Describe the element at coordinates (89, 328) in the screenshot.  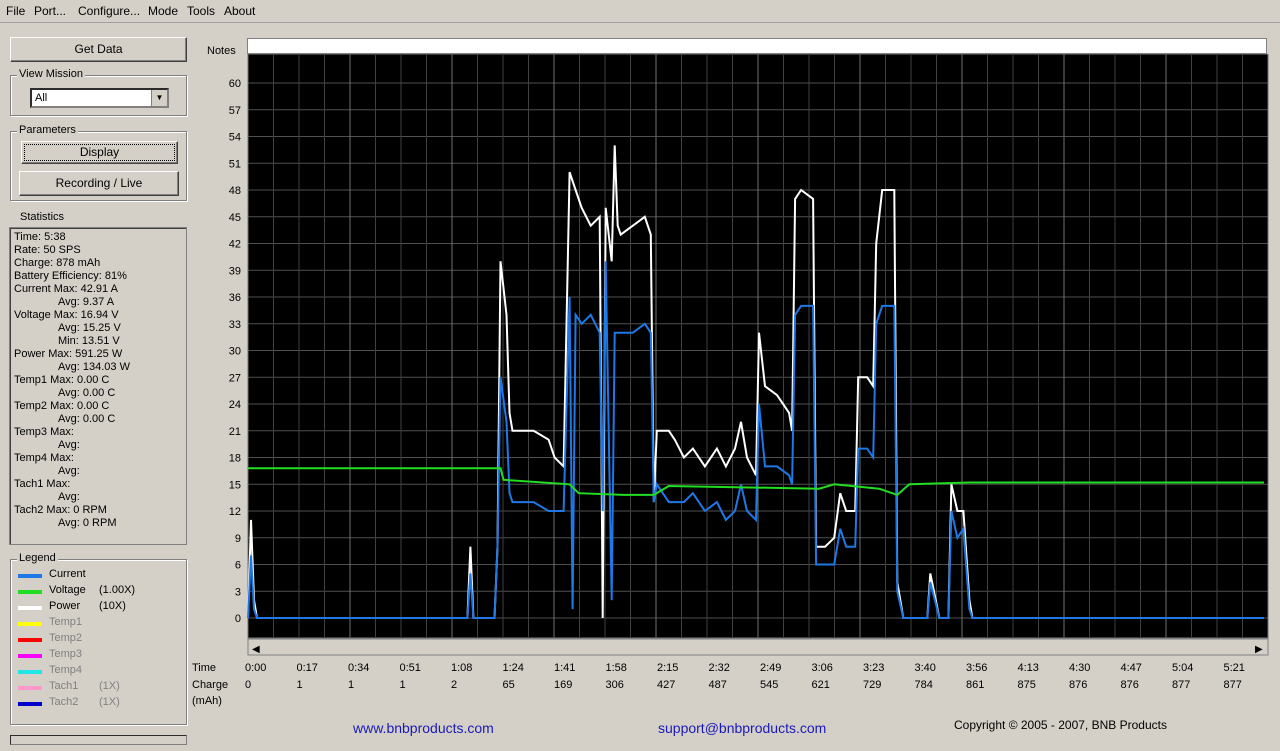
I see `stat-voltage-avg: Avg: 15.25 V` at that location.